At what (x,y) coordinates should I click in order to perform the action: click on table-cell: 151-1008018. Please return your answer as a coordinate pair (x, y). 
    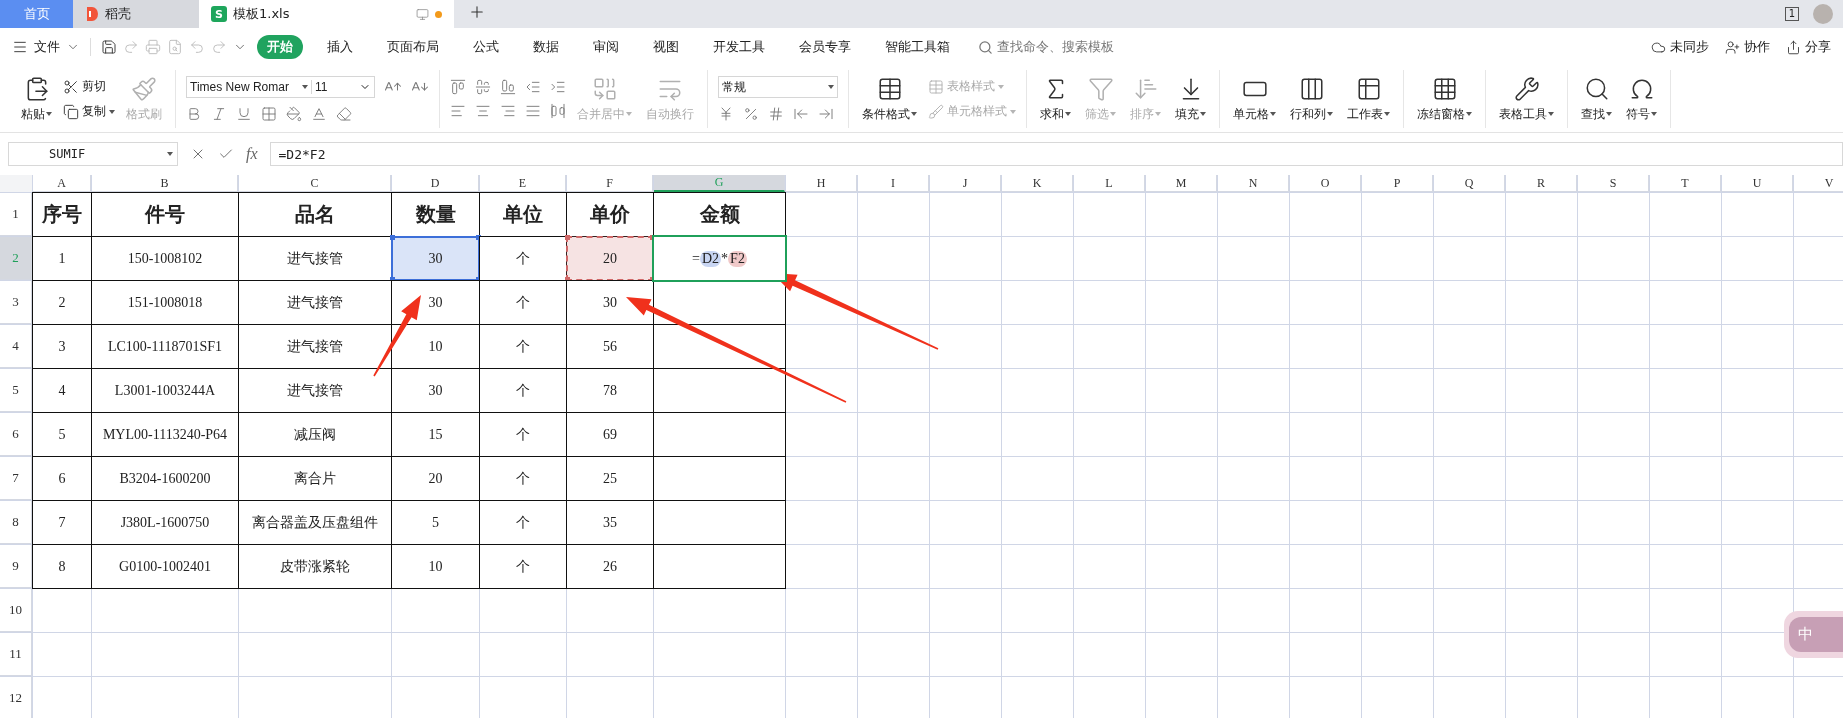
    Looking at the image, I should click on (165, 302).